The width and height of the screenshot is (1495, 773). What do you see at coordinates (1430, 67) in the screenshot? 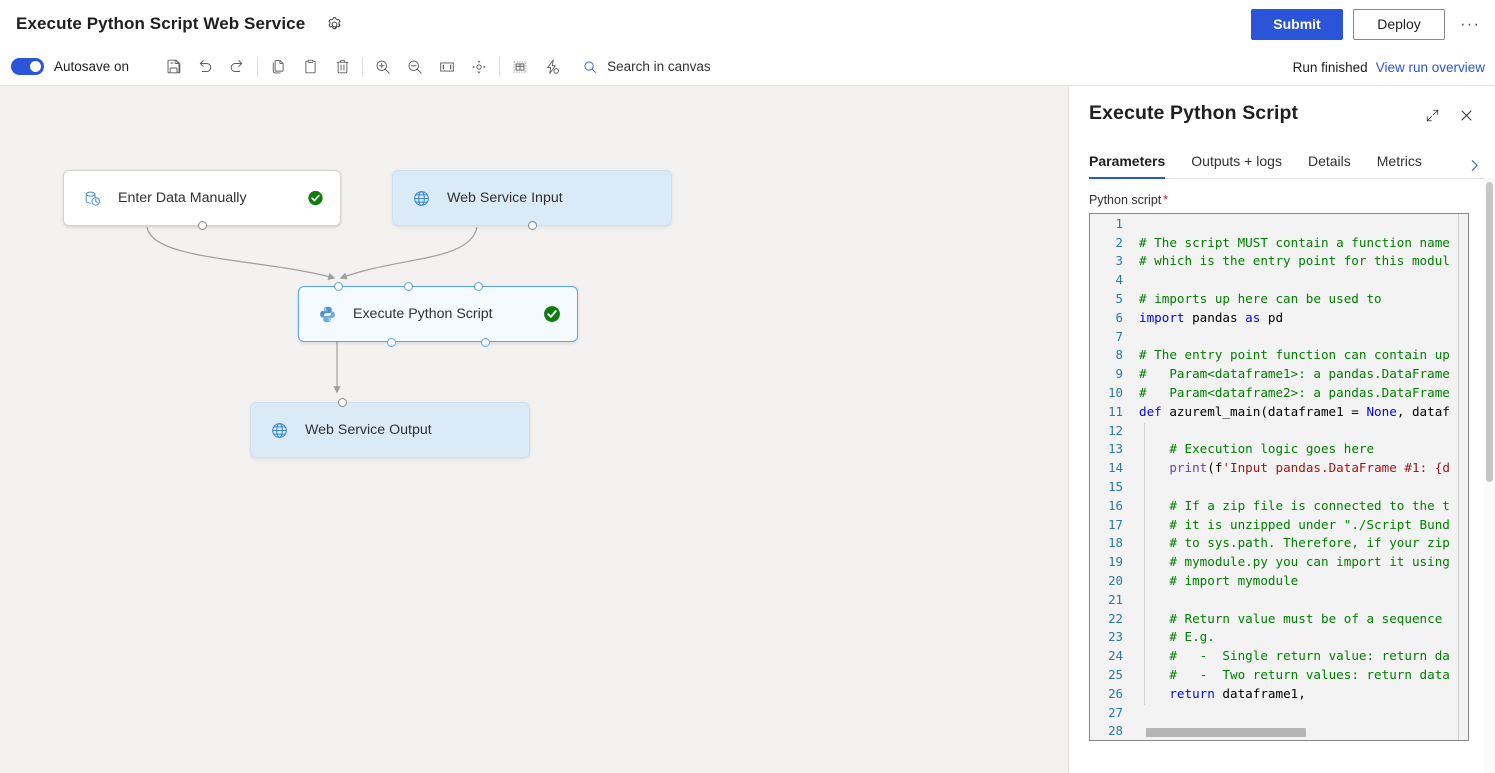
I see `view-run-overview-link: View run overview` at bounding box center [1430, 67].